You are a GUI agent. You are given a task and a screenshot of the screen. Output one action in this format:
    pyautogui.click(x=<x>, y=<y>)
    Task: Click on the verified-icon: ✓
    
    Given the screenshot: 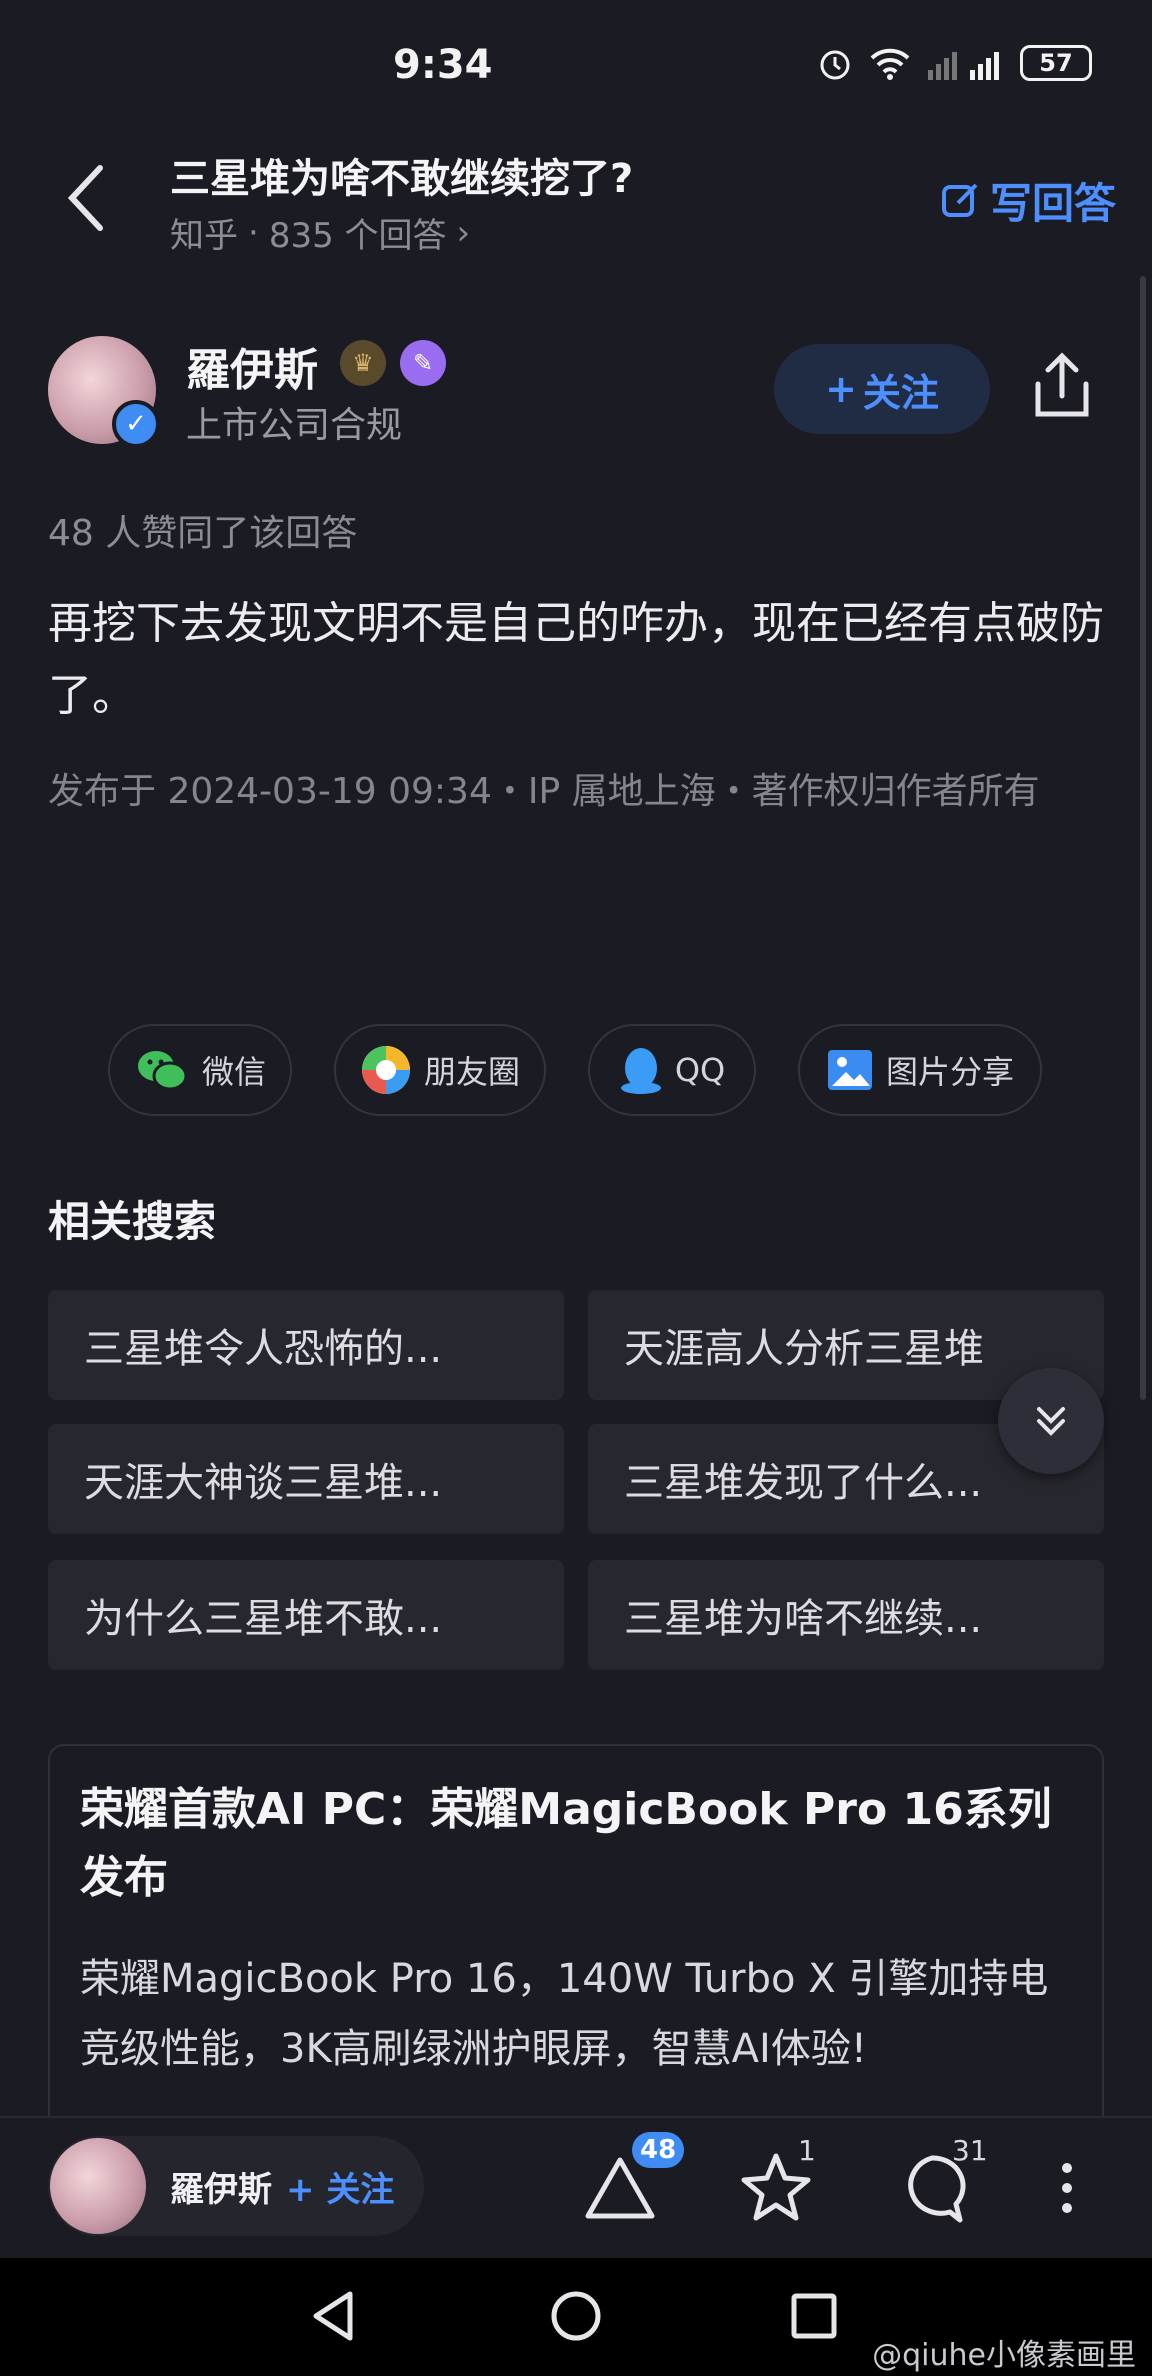 What is the action you would take?
    pyautogui.click(x=136, y=424)
    